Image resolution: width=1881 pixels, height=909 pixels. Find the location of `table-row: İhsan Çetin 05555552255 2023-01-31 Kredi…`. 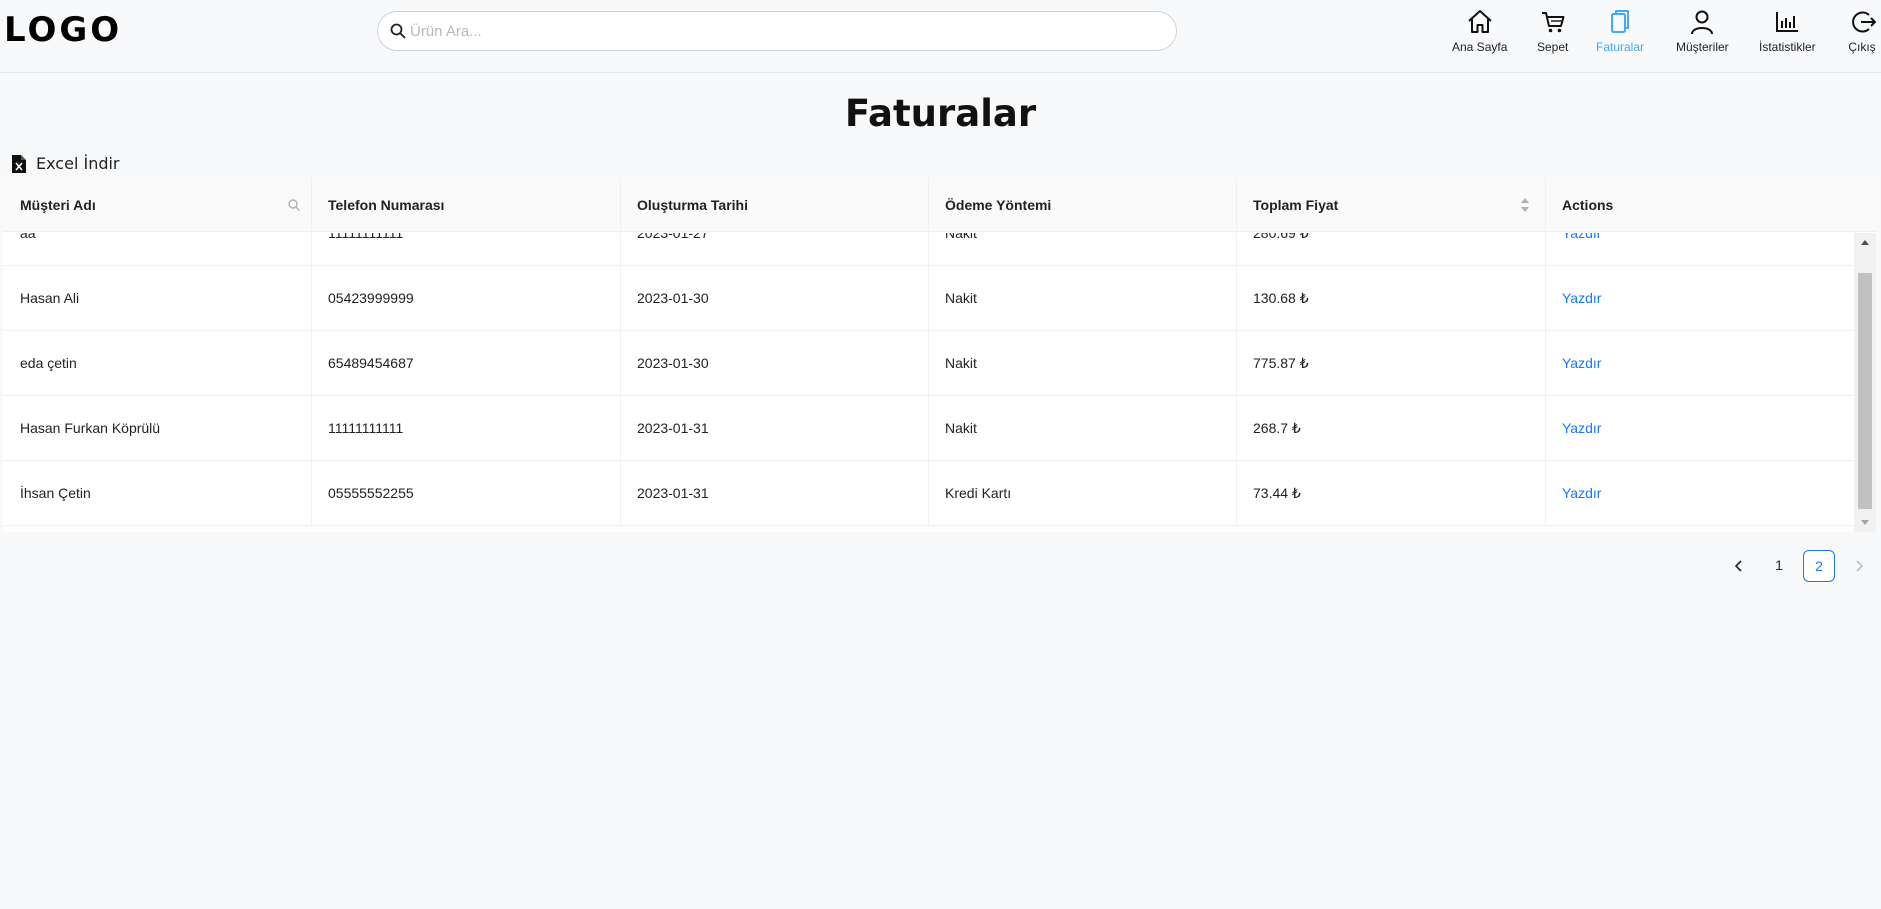

table-row: İhsan Çetin 05555552255 2023-01-31 Kredi… is located at coordinates (928, 493).